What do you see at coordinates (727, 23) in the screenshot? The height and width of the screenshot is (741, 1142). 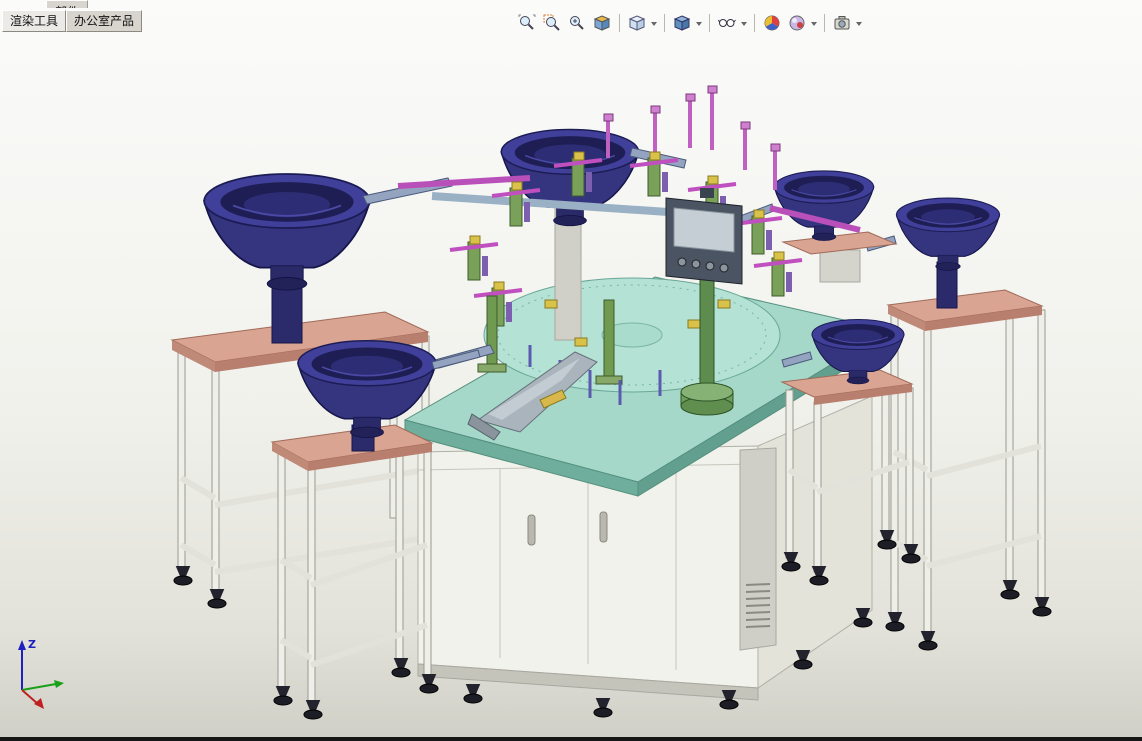 I see `hide-show-items-icon` at bounding box center [727, 23].